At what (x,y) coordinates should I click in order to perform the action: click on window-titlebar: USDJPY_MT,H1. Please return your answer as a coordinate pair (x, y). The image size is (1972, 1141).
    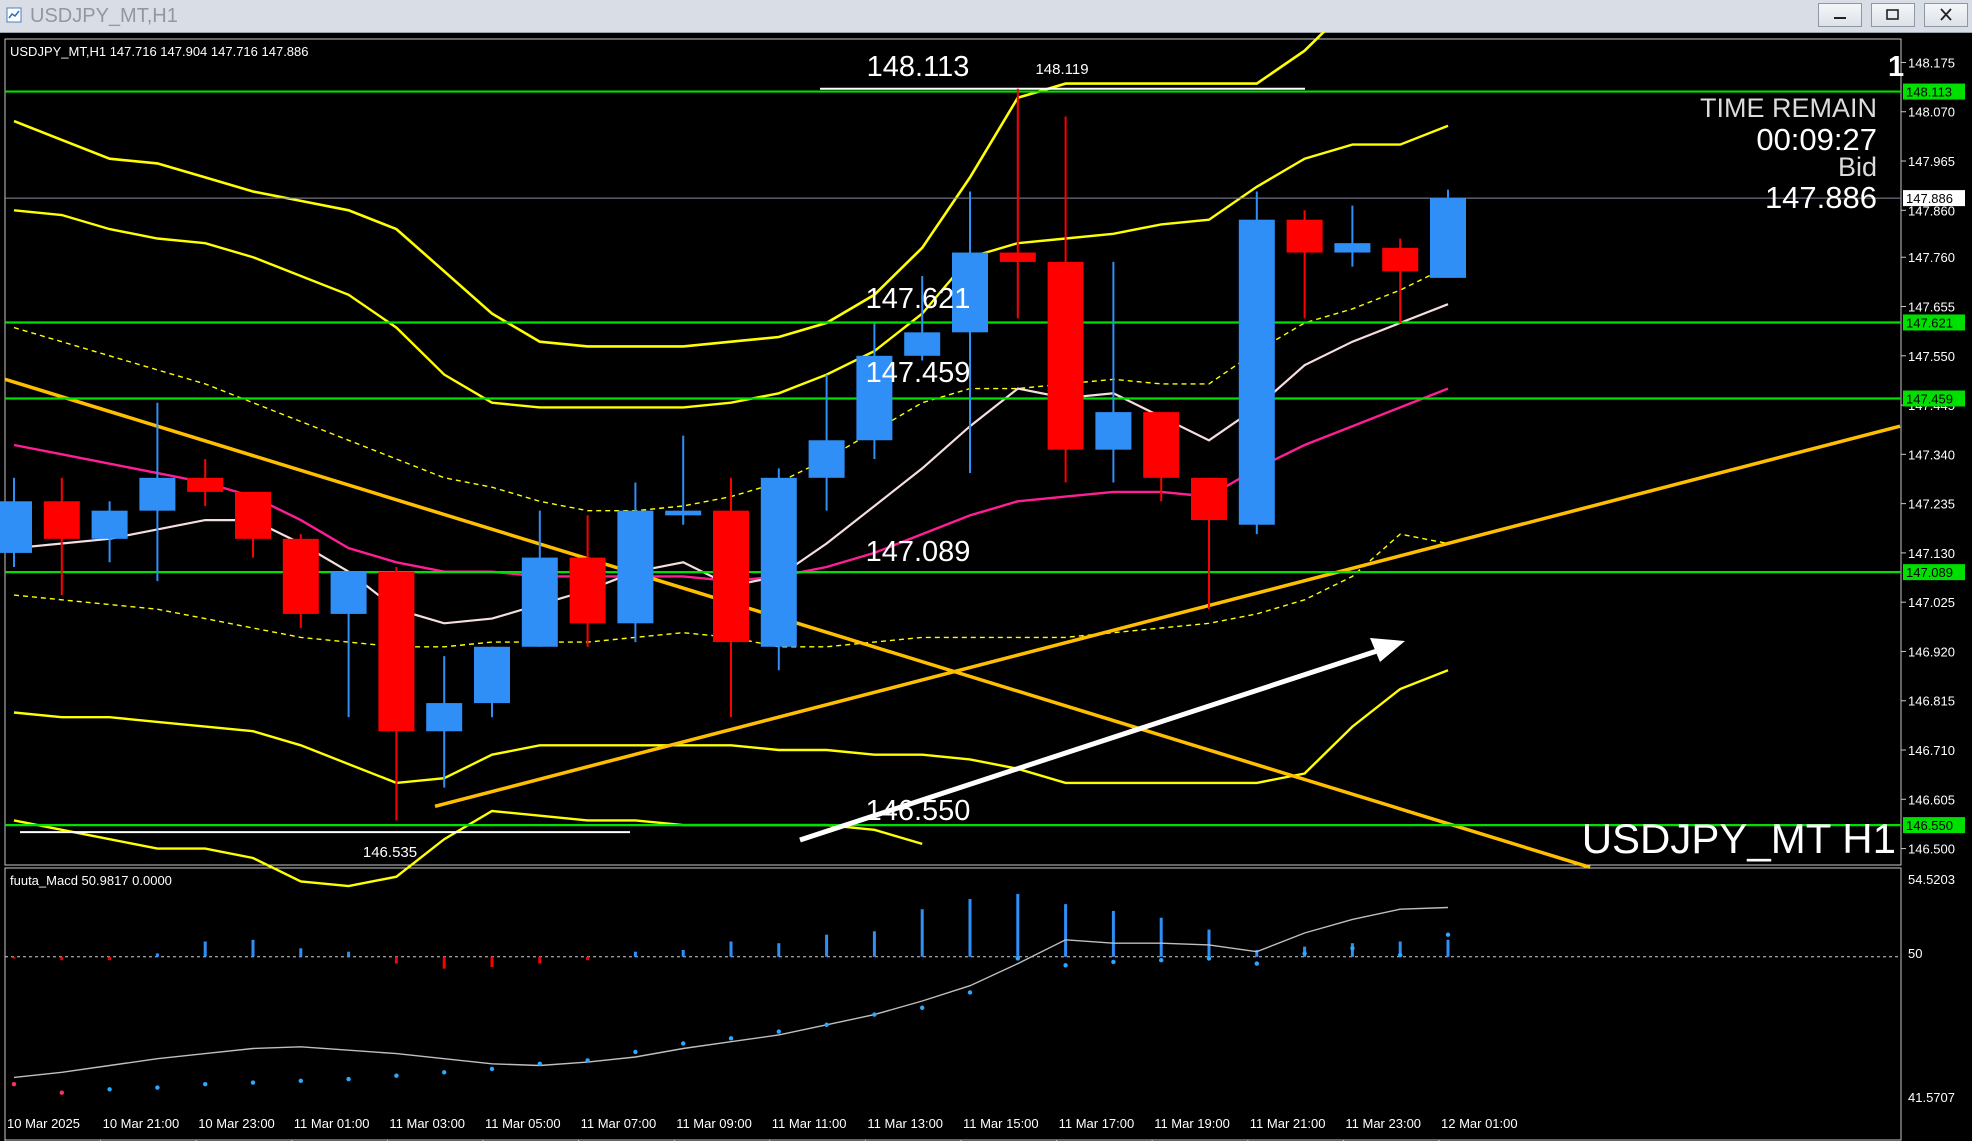
    Looking at the image, I should click on (986, 16).